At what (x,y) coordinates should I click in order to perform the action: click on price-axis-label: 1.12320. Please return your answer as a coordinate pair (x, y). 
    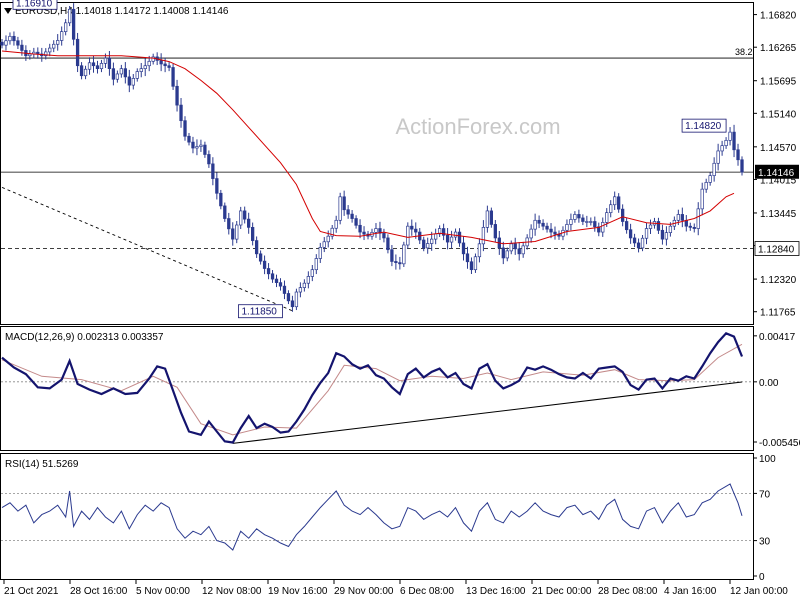
    Looking at the image, I should click on (778, 280).